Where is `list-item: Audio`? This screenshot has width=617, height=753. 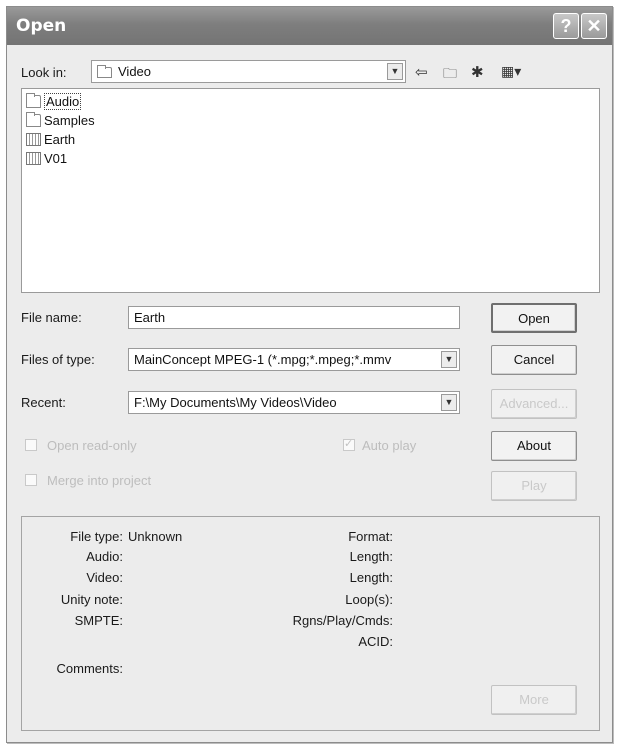 list-item: Audio is located at coordinates (54, 101).